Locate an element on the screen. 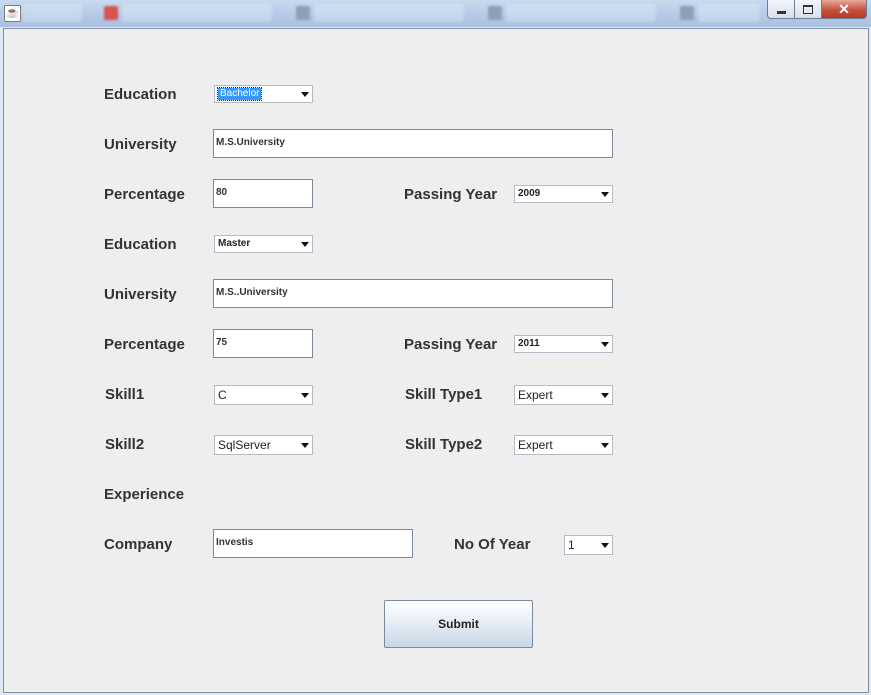 The image size is (871, 695). skill-type2-label: Skill Type2 is located at coordinates (444, 444).